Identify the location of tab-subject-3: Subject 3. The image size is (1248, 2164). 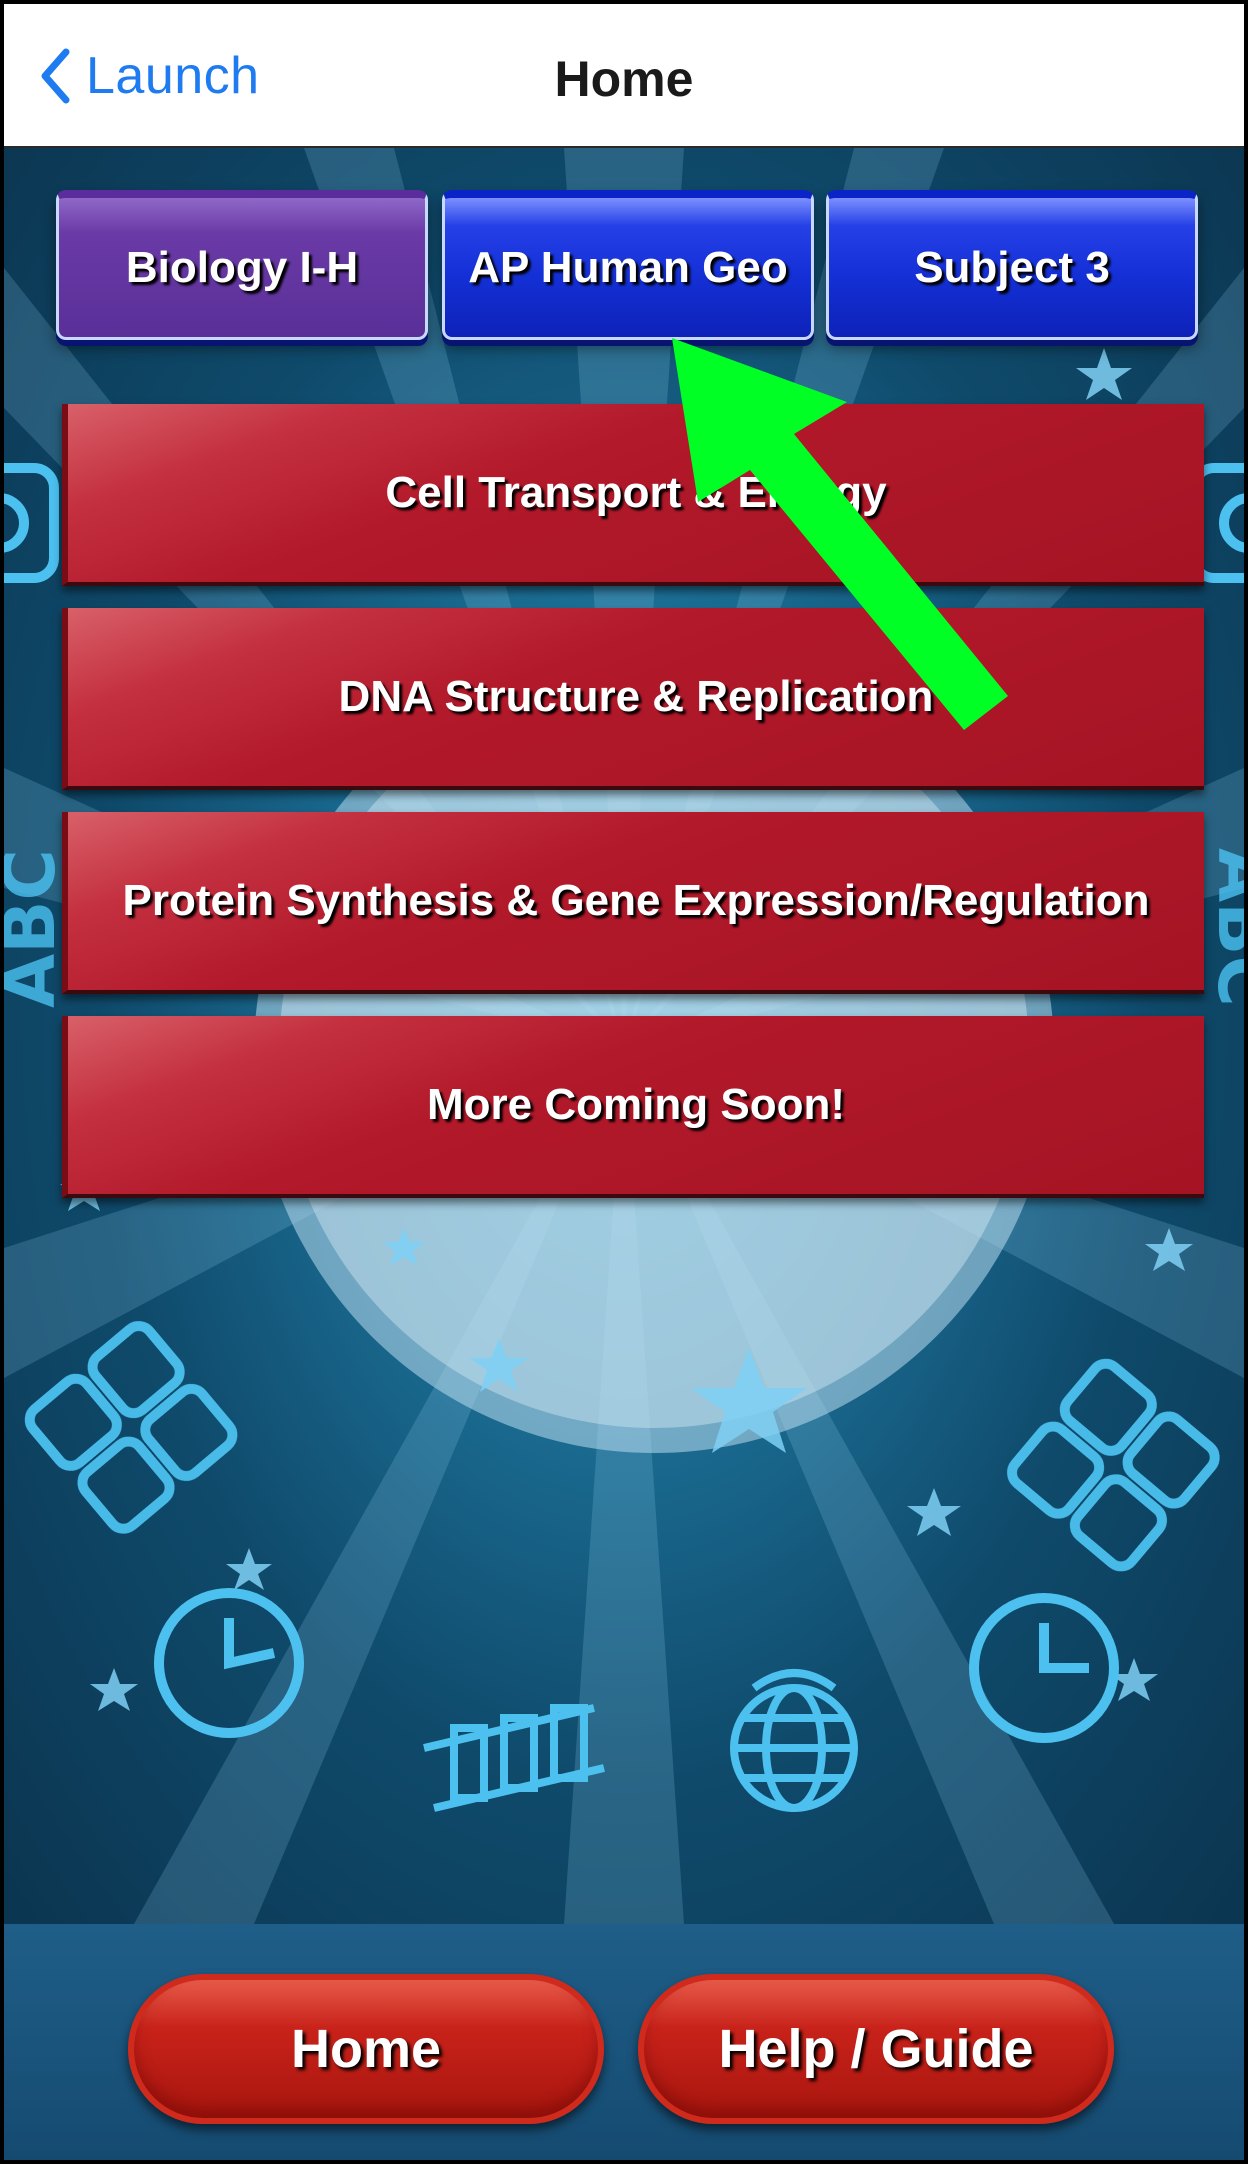
(1012, 265).